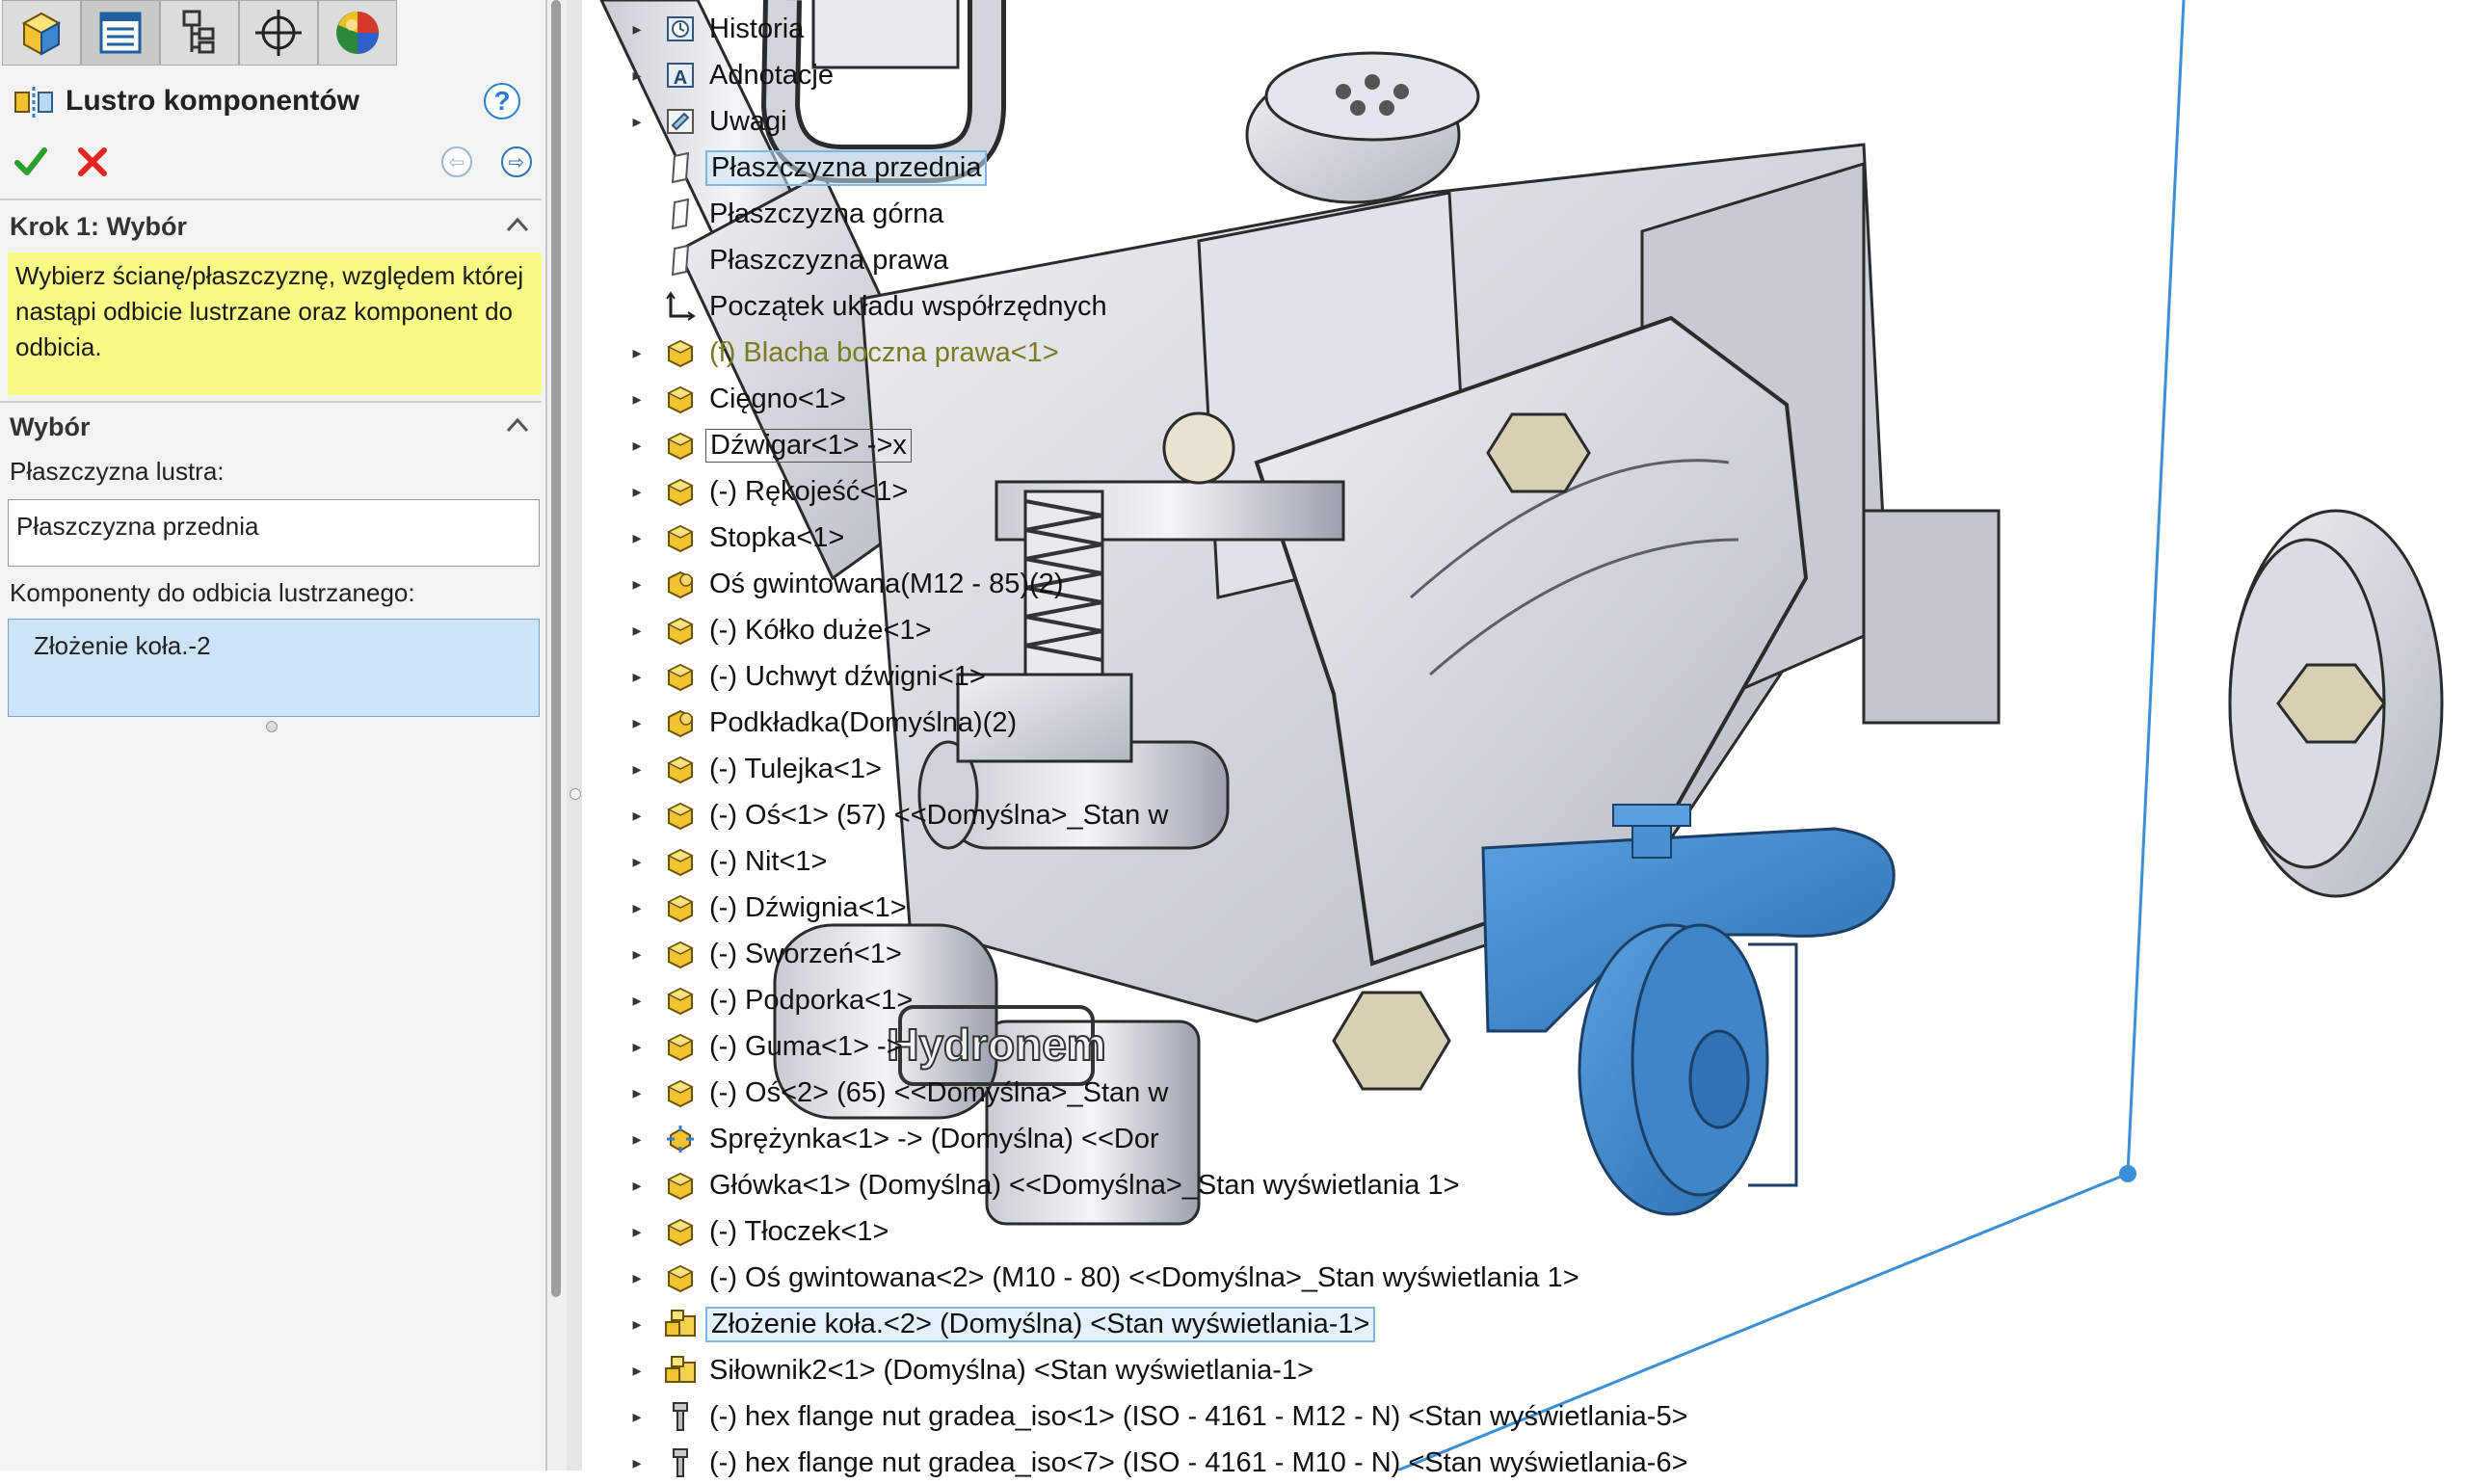 The image size is (2467, 1484). Describe the element at coordinates (575, 735) in the screenshot. I see `panel-splitter` at that location.